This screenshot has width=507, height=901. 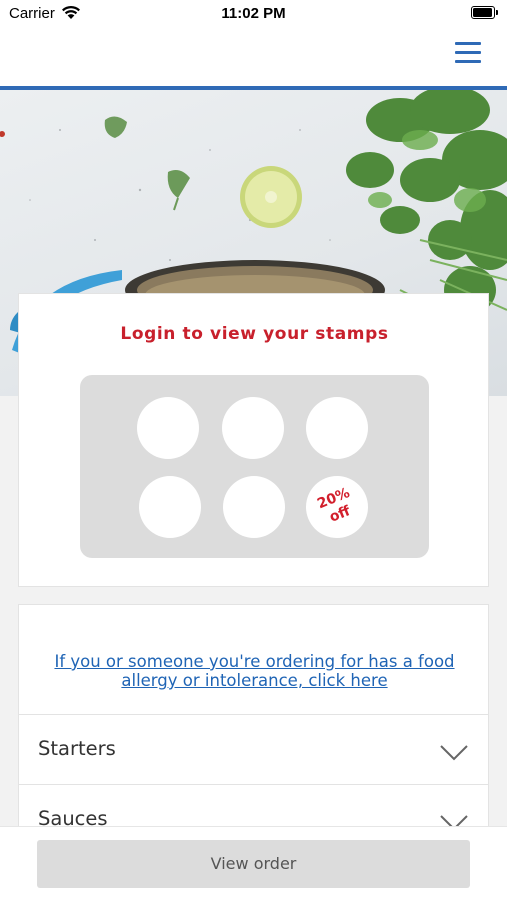 I want to click on view-order-button: View order, so click(x=253, y=864).